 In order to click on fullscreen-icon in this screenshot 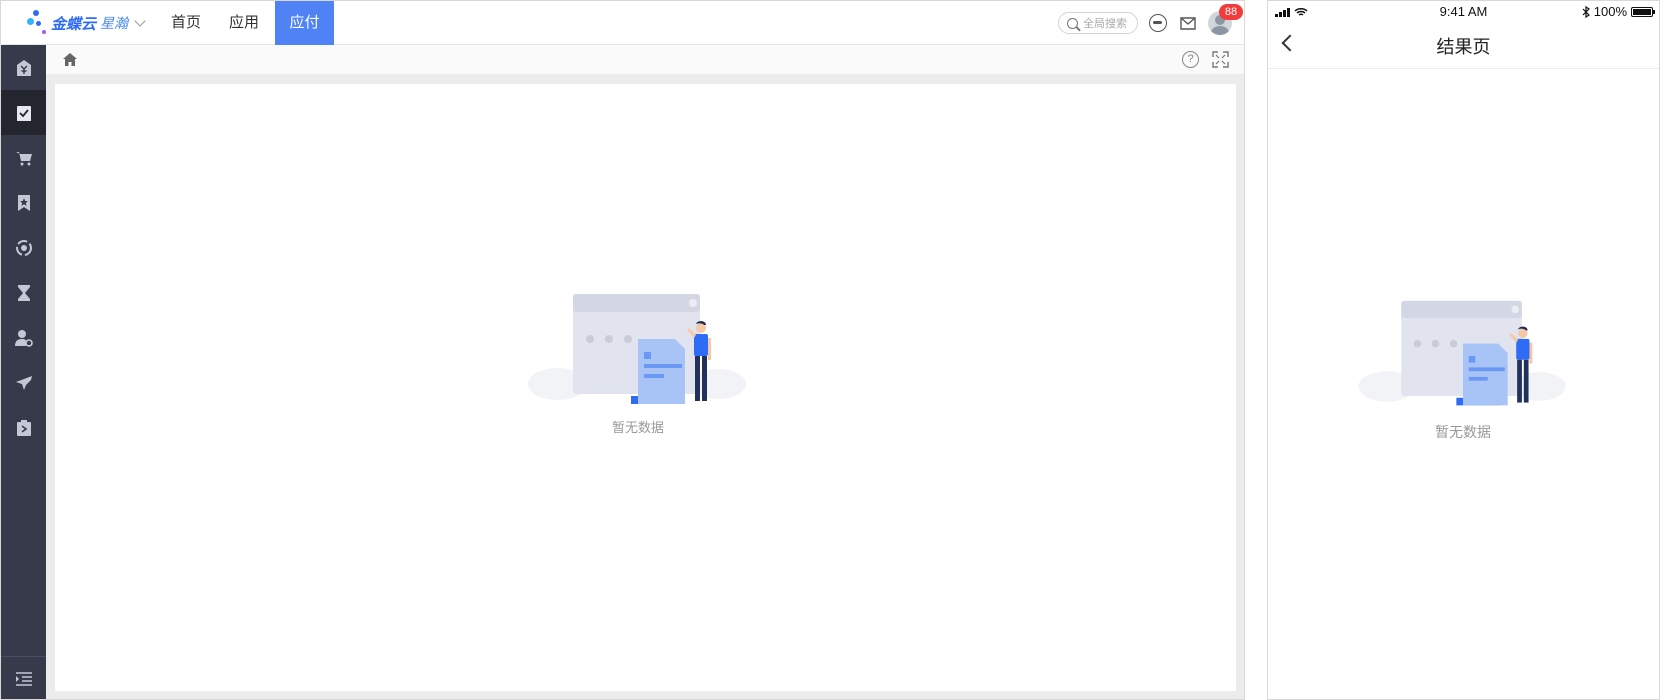, I will do `click(1220, 59)`.